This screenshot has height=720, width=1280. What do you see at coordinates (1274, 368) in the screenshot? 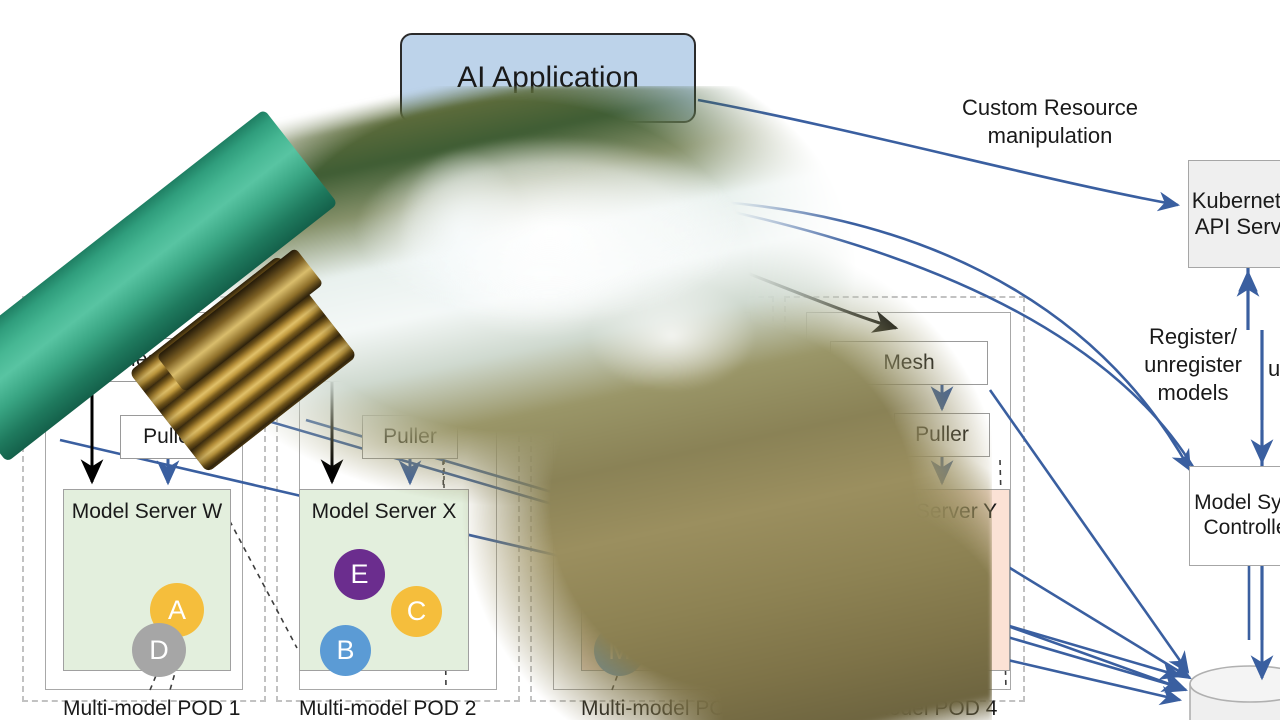
I see `right-edge-partial-label: u` at bounding box center [1274, 368].